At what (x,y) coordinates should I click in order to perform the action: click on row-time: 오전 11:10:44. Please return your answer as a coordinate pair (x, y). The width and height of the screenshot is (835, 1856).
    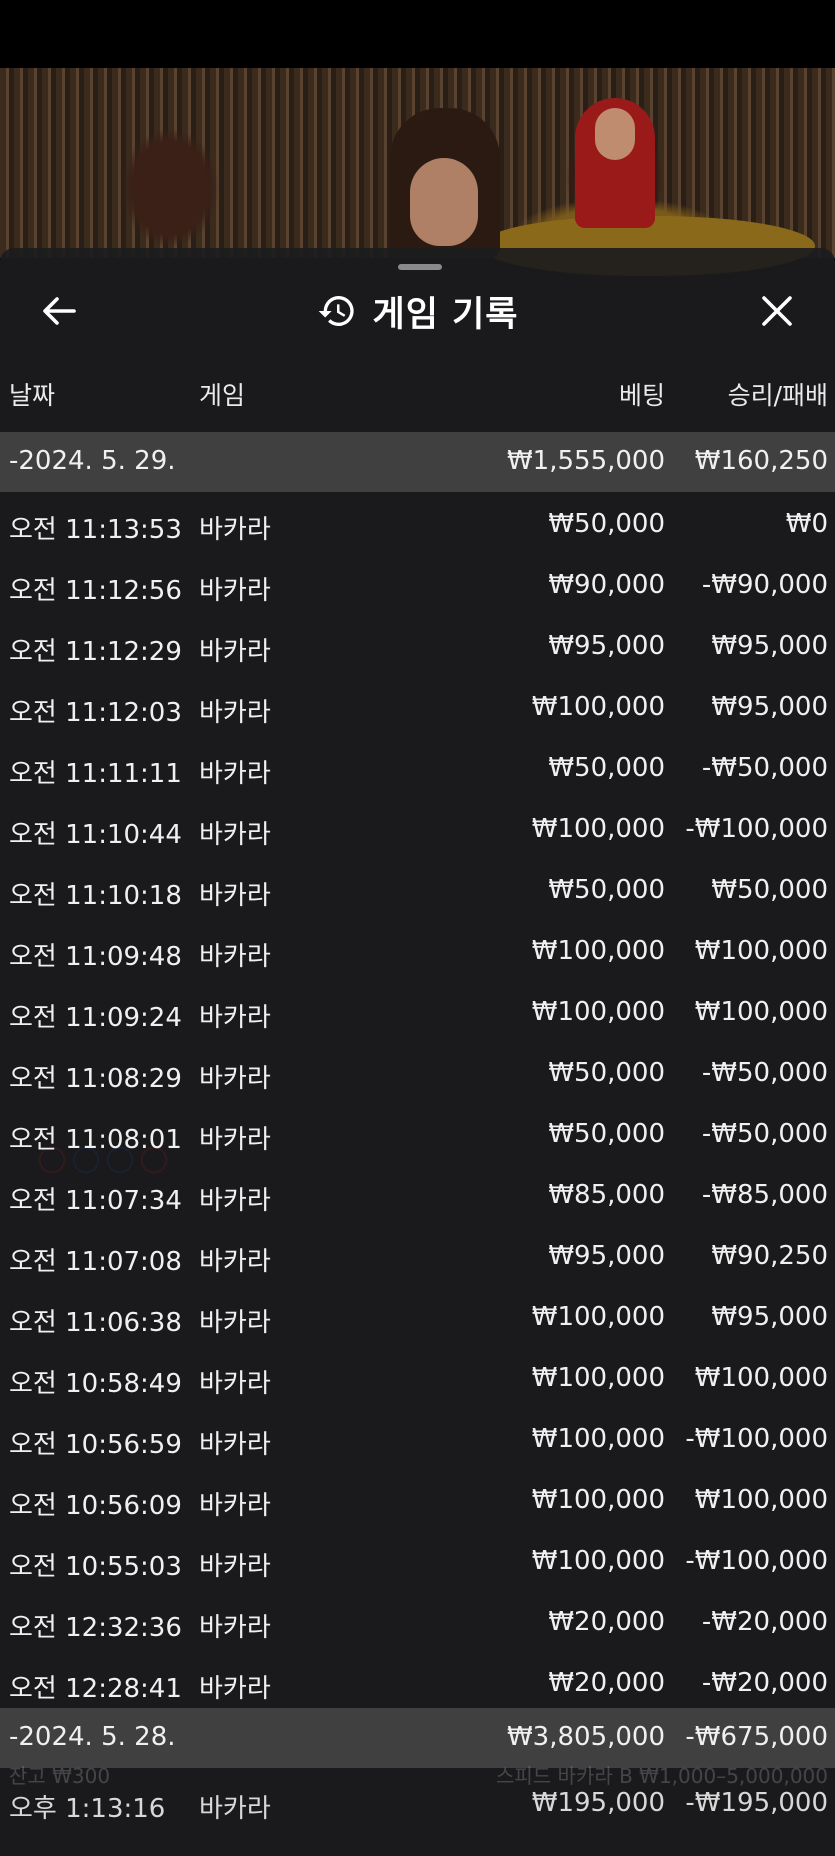
    Looking at the image, I should click on (95, 835).